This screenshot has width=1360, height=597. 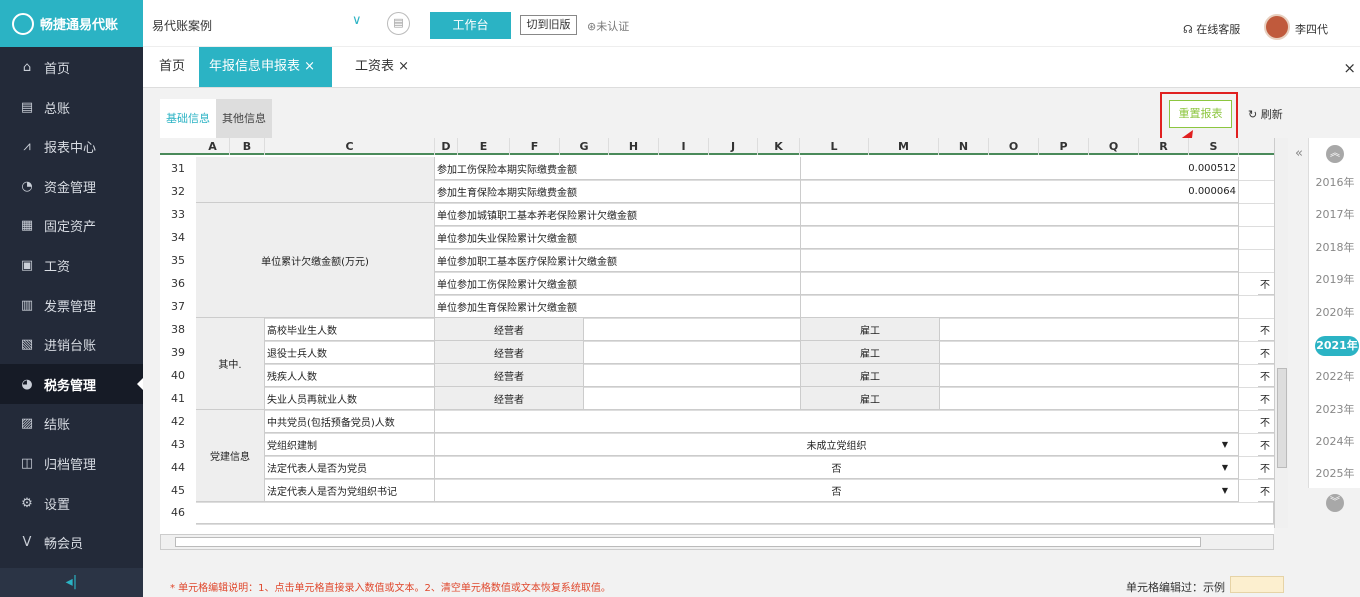 I want to click on column-header-c: C, so click(x=350, y=146).